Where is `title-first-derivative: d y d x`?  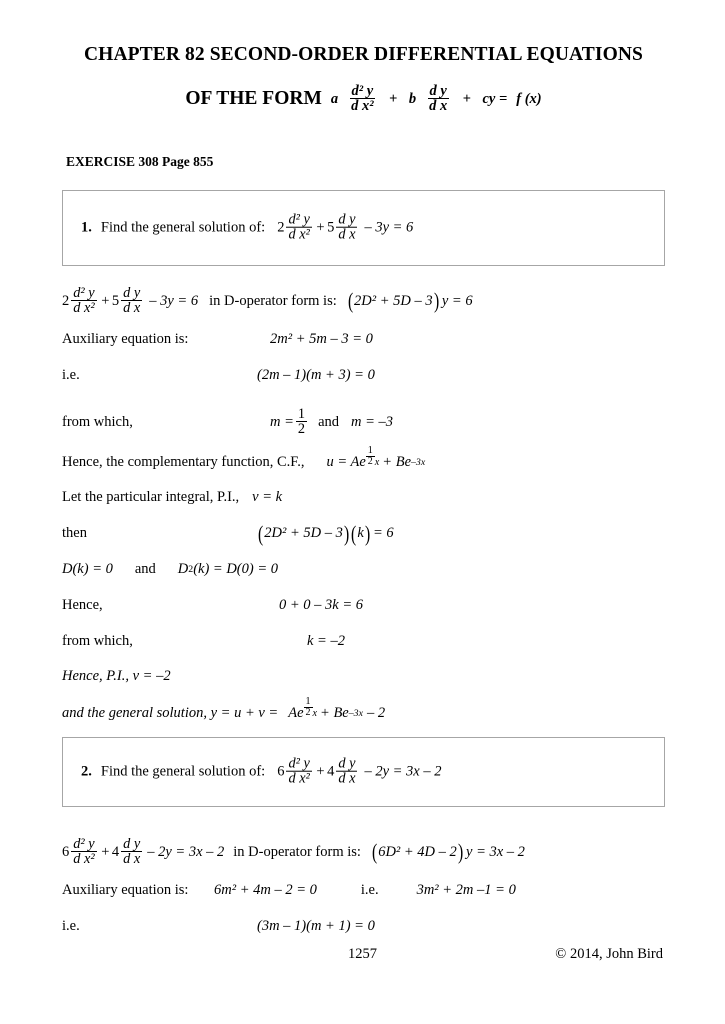 title-first-derivative: d y d x is located at coordinates (438, 99).